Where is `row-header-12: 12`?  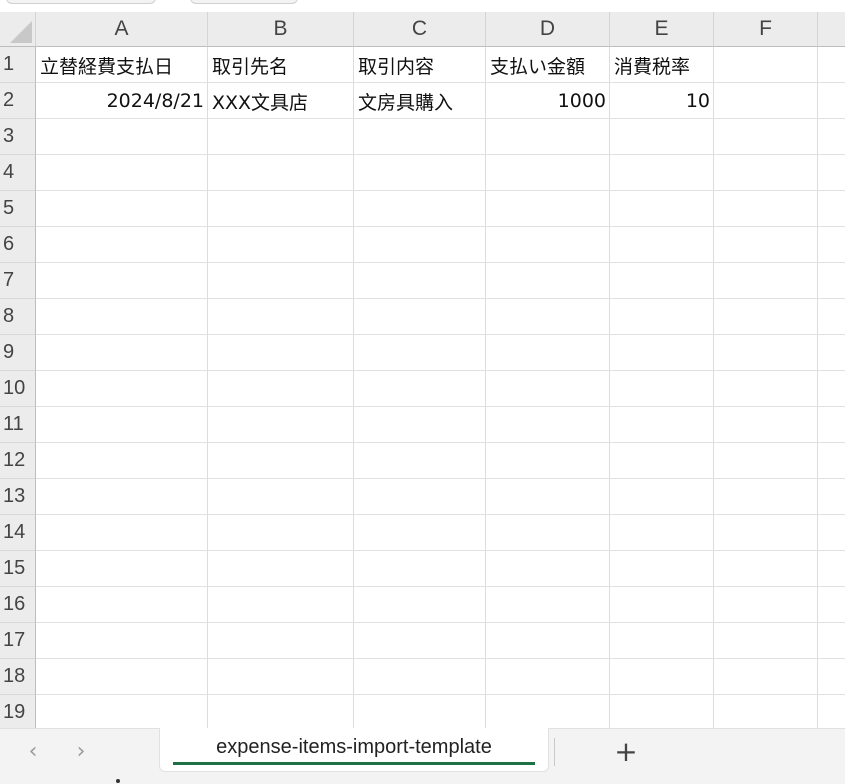
row-header-12: 12 is located at coordinates (18, 461).